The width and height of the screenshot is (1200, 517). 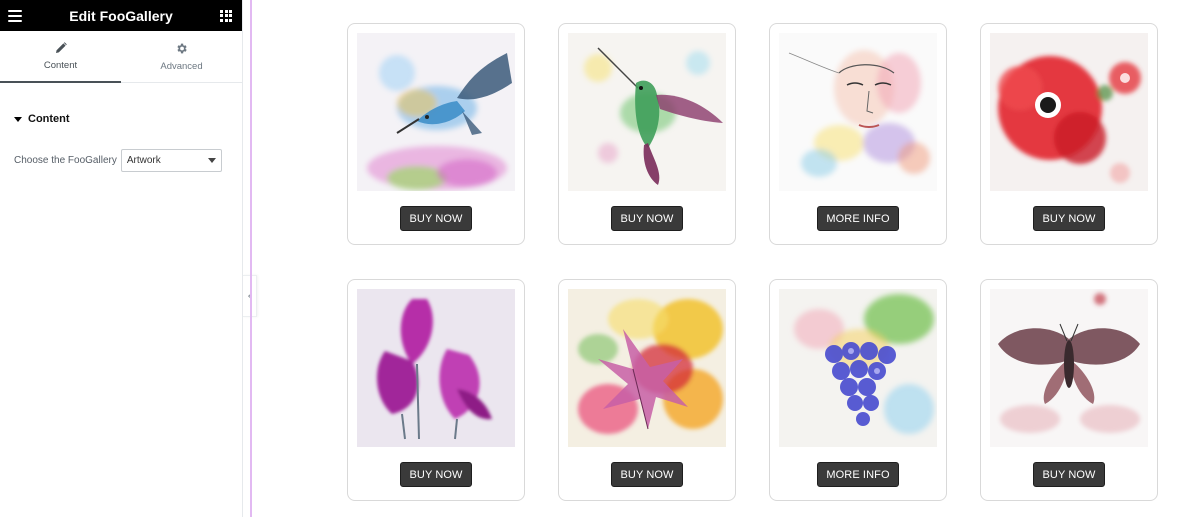 What do you see at coordinates (436, 368) in the screenshot?
I see `gallery-image-purple-tulips` at bounding box center [436, 368].